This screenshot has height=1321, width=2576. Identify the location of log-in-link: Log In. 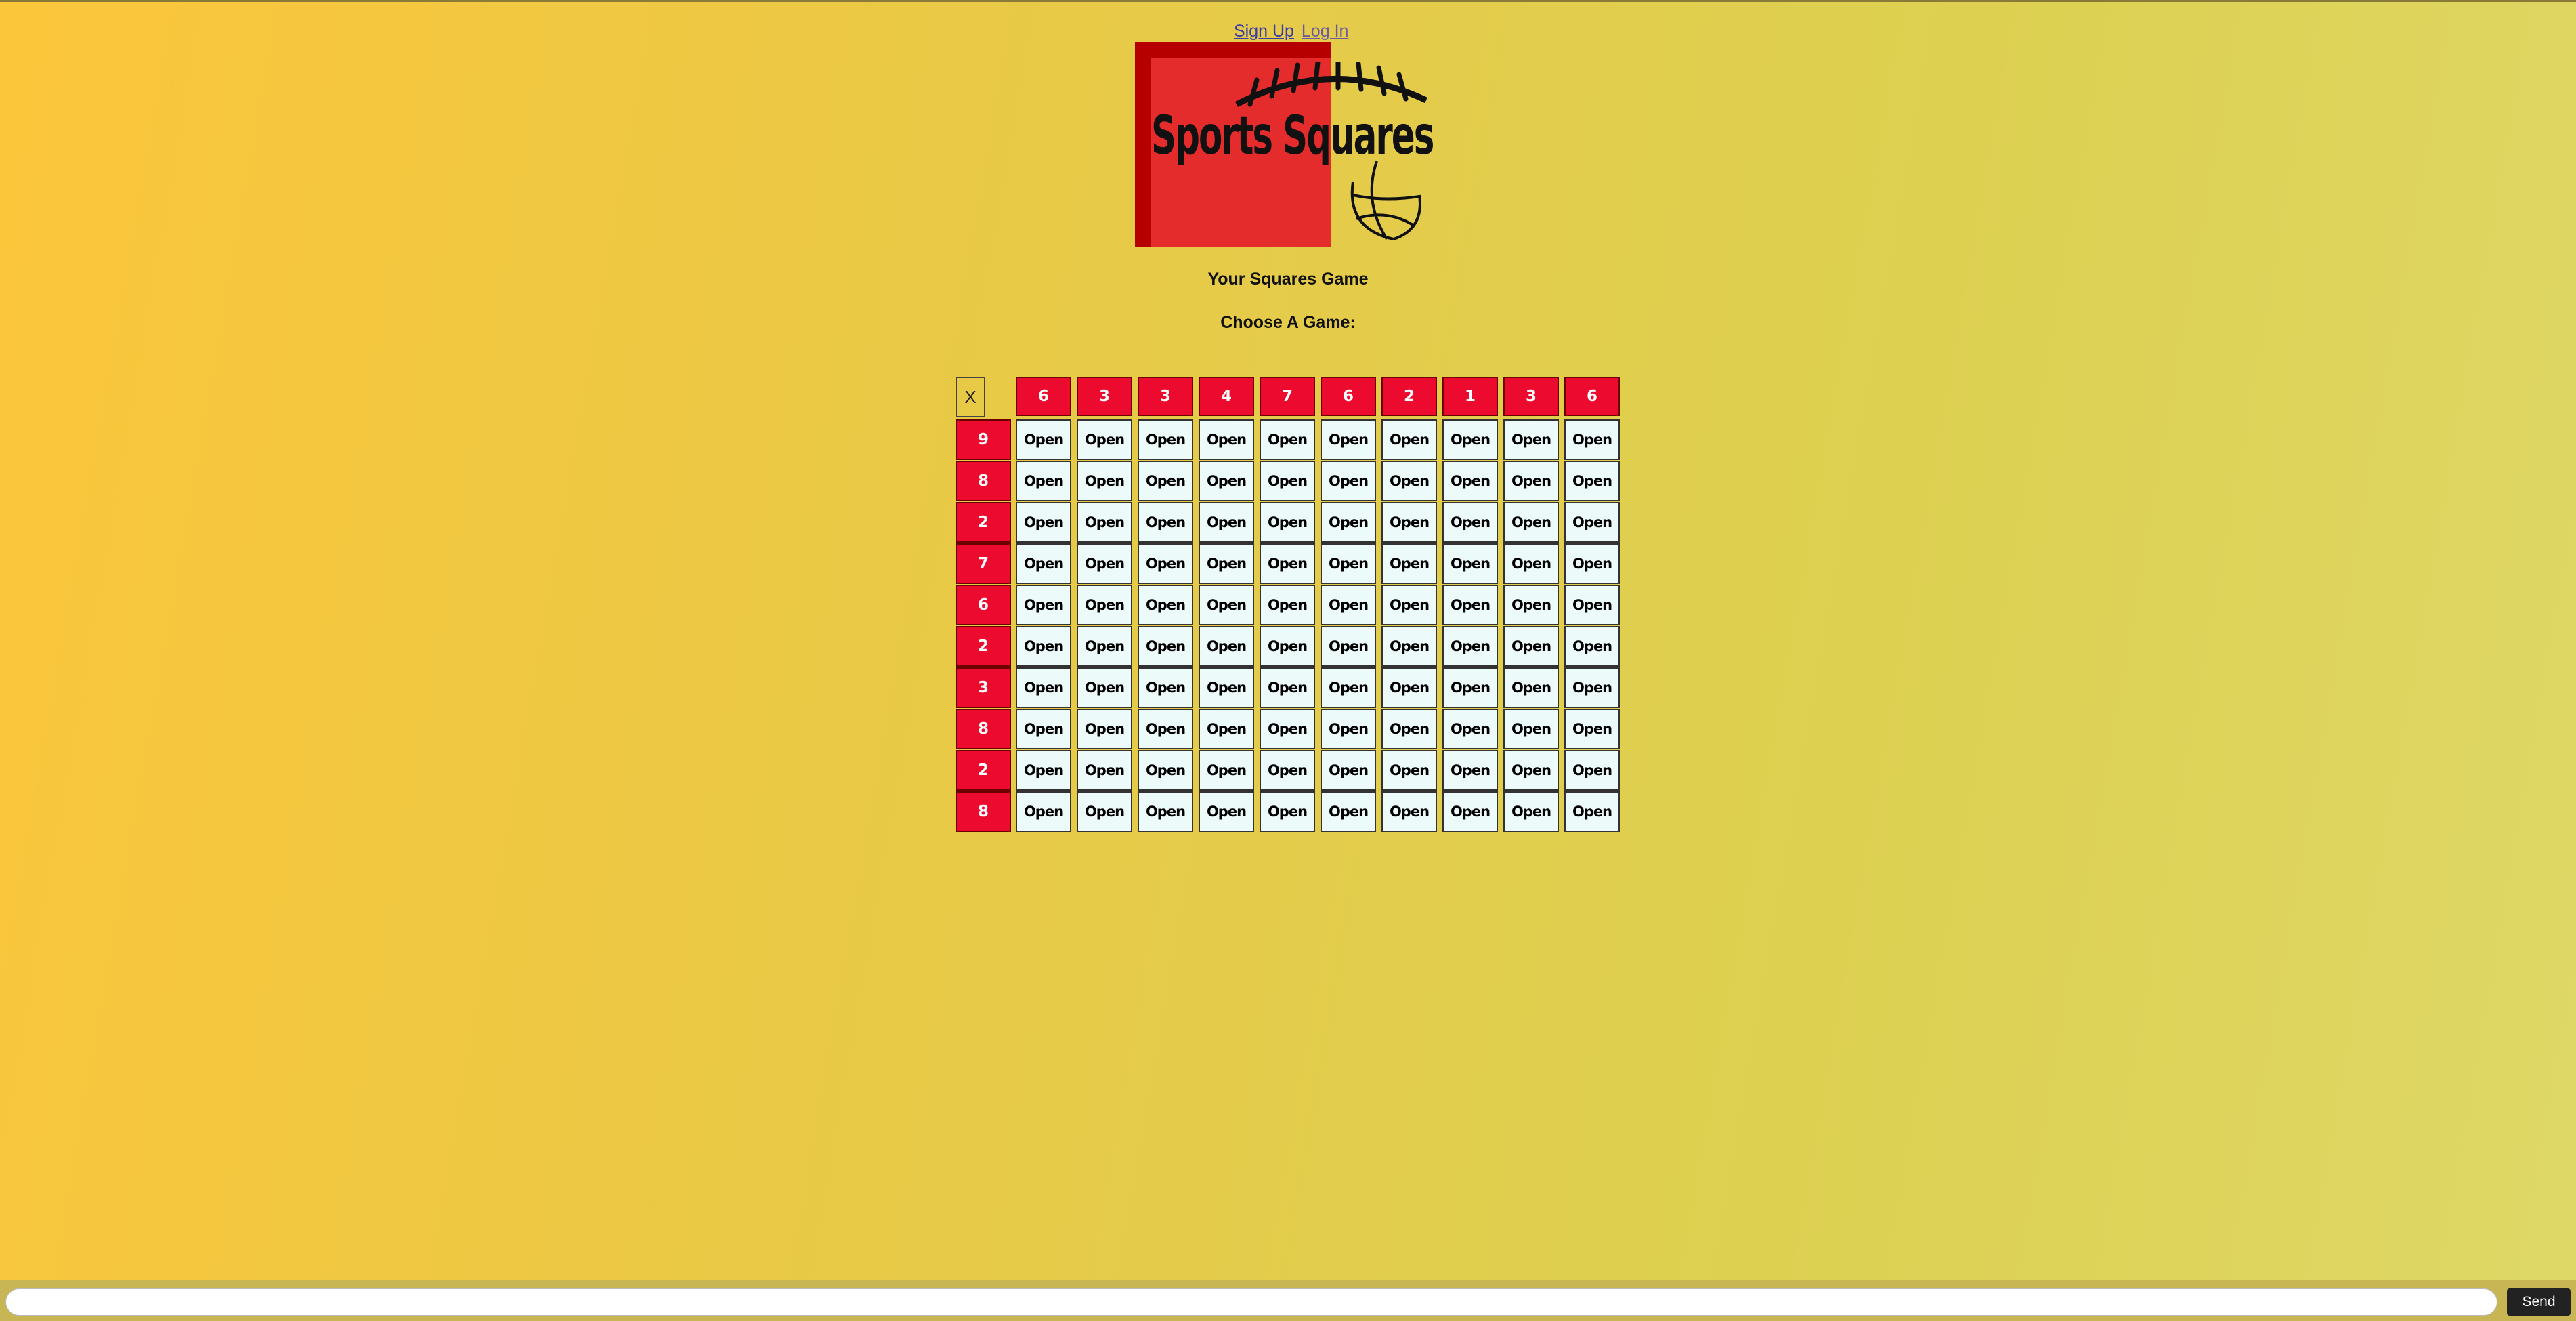
(1325, 31).